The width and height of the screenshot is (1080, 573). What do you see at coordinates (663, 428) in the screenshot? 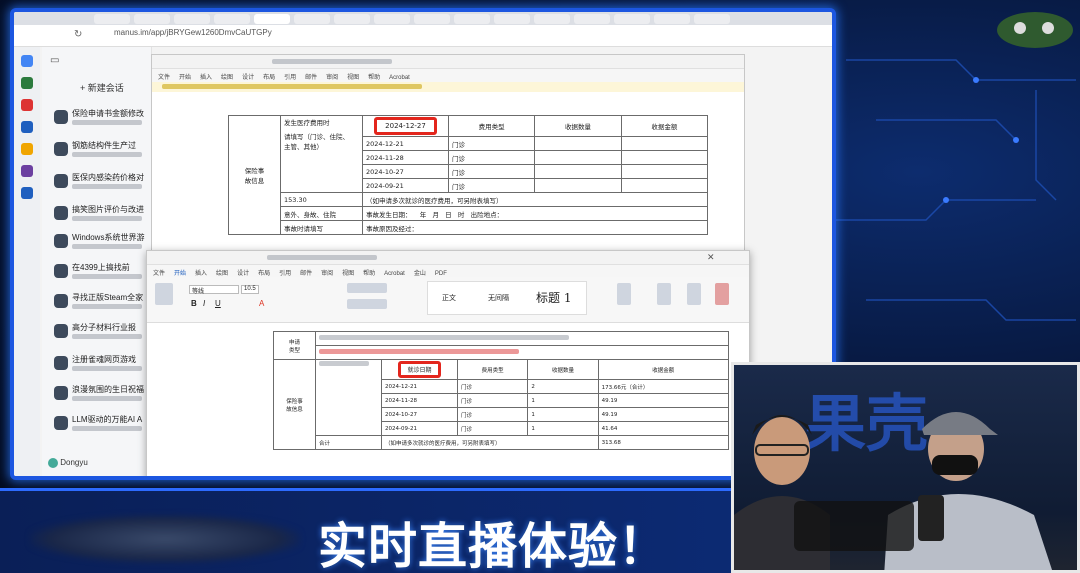
I see `amount-cell: 41.64` at bounding box center [663, 428].